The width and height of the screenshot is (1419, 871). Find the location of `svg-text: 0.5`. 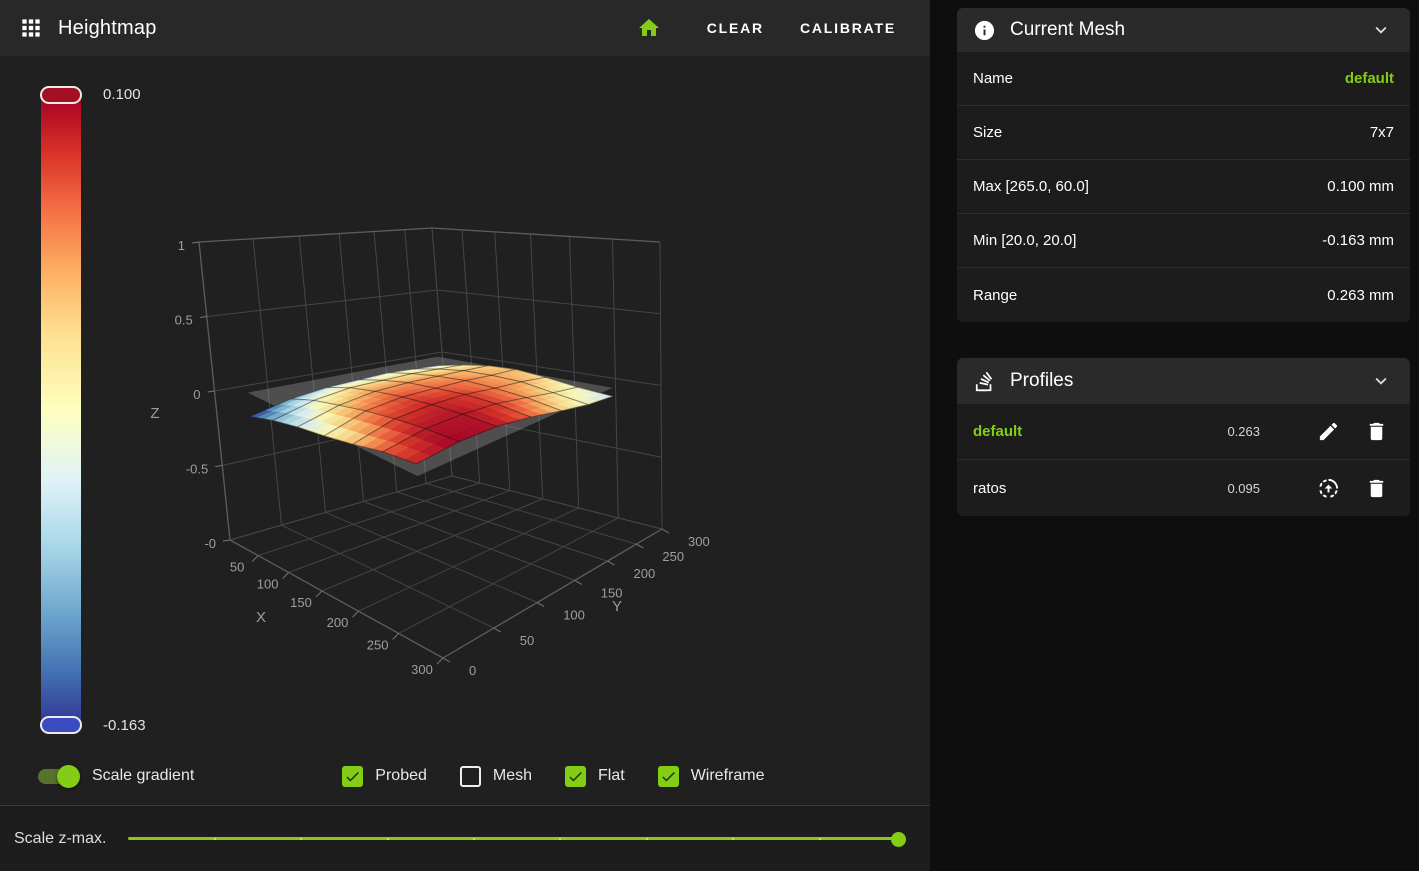

svg-text: 0.5 is located at coordinates (184, 320).